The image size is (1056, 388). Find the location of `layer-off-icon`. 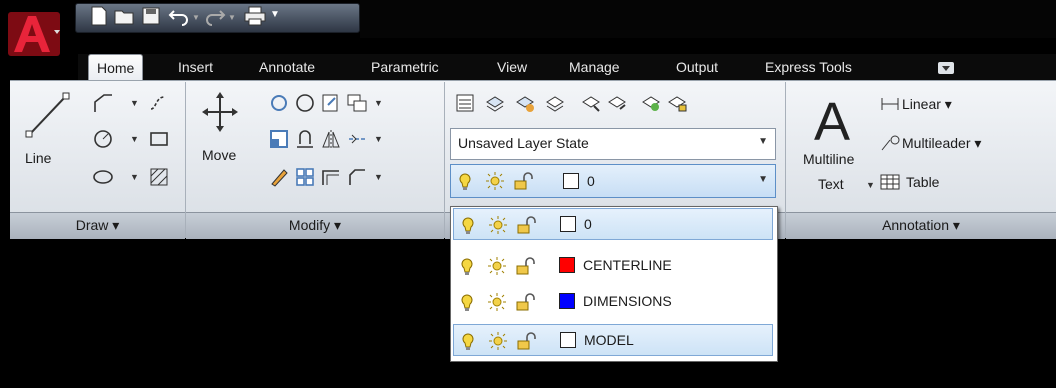

layer-off-icon is located at coordinates (617, 103).